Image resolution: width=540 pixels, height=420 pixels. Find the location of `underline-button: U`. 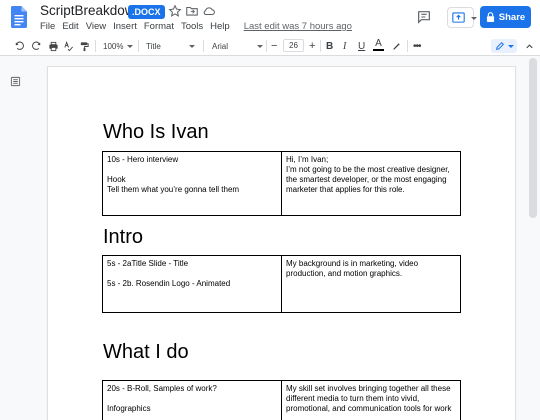

underline-button: U is located at coordinates (361, 46).